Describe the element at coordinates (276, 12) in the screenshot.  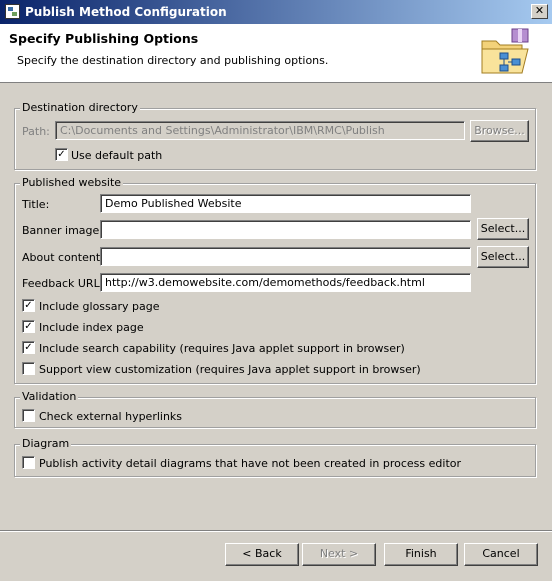
I see `title-bar: Publish Method Configuration ✕` at that location.